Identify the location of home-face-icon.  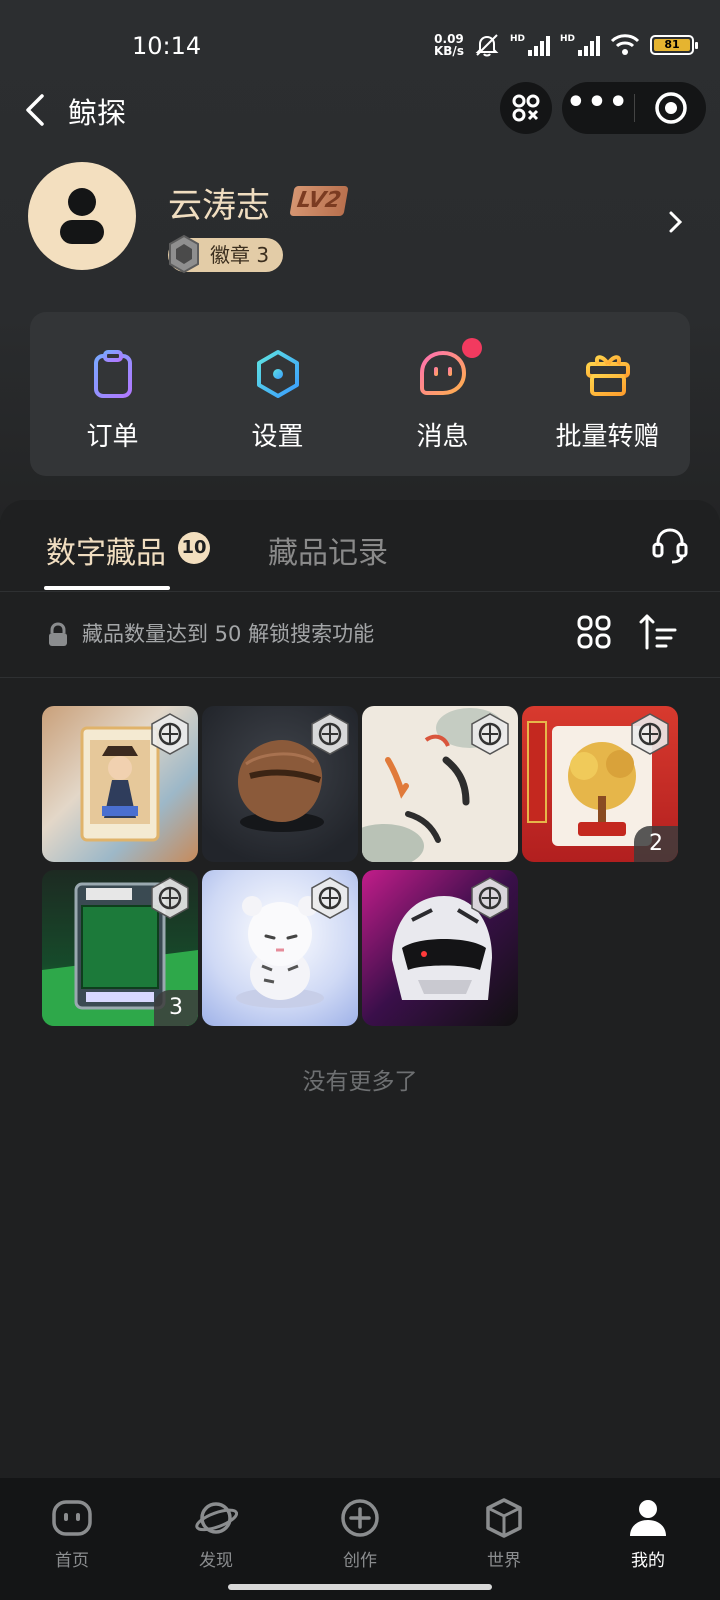
(72, 1518).